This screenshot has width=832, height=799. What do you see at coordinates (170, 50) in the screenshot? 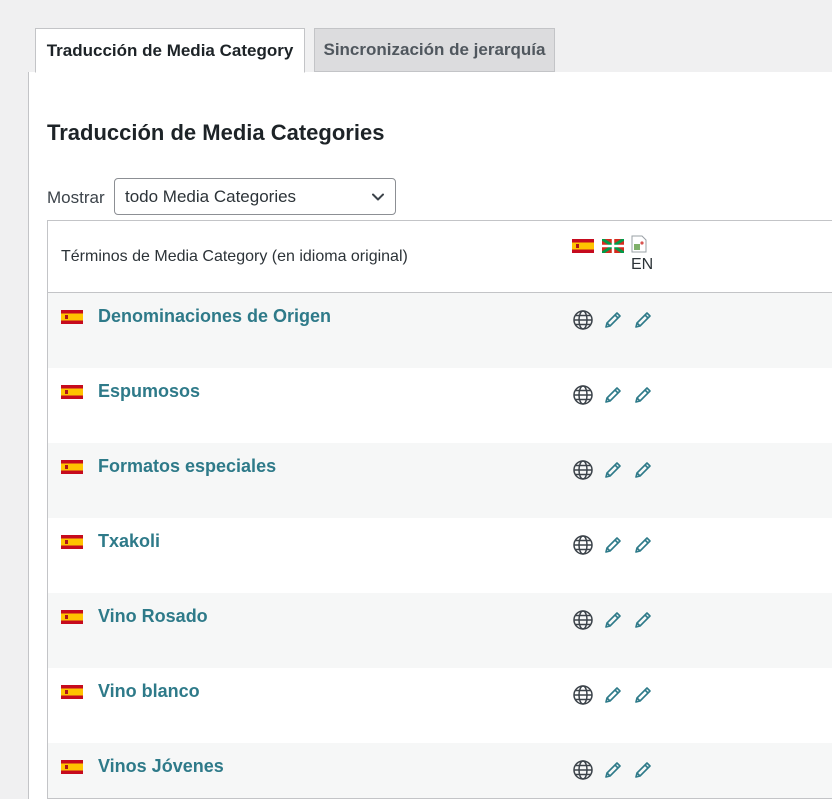
I see `tab-translation: Traducción de Media Category` at bounding box center [170, 50].